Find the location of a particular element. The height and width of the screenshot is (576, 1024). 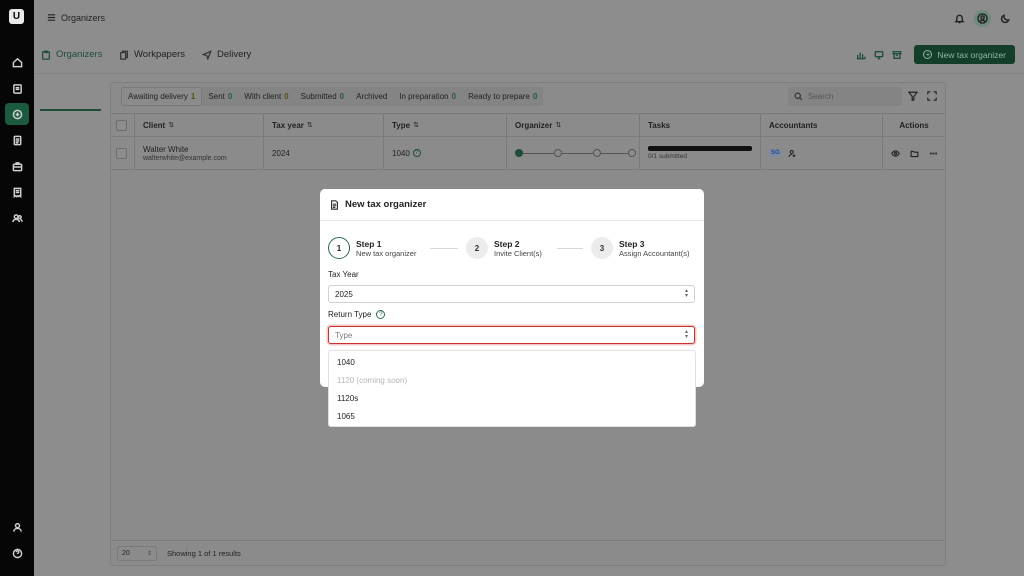

eye-icon is located at coordinates (895, 153).